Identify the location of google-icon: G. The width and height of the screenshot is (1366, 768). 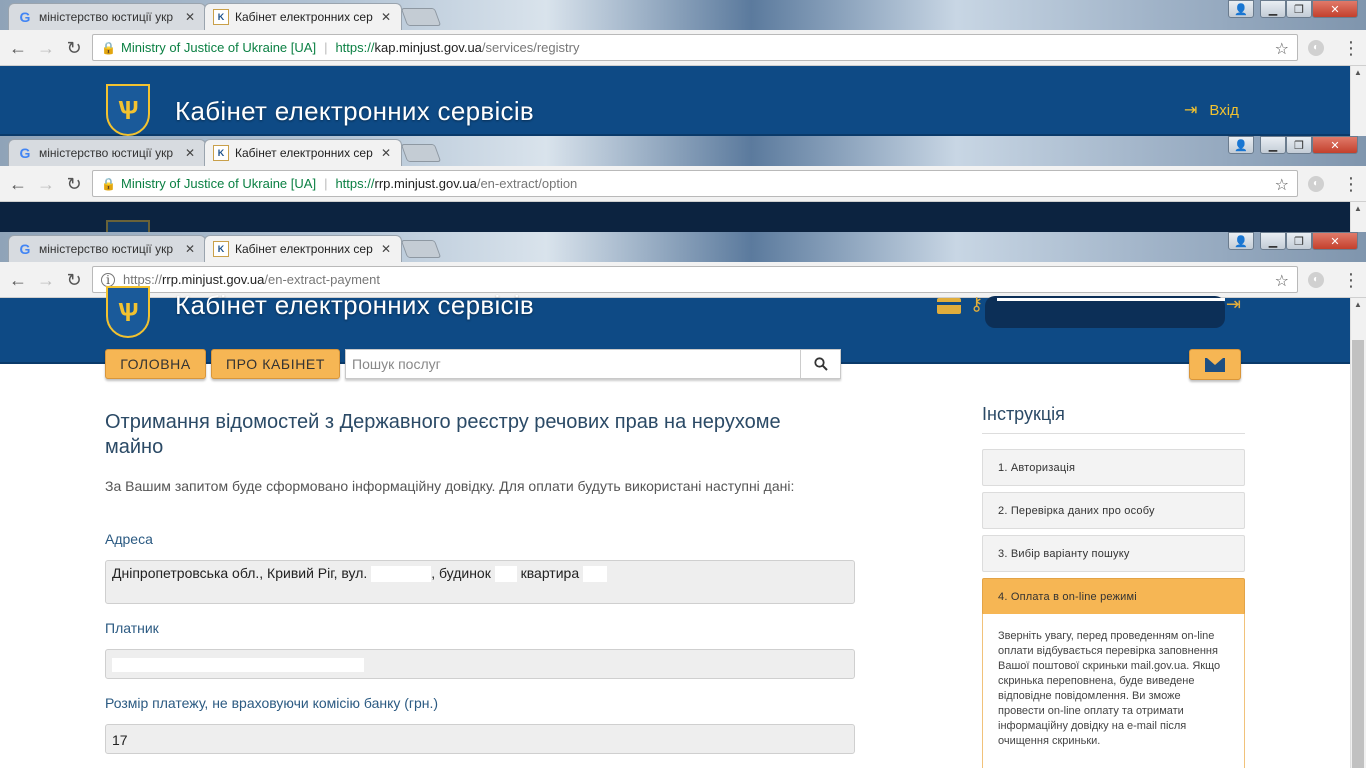
(25, 17).